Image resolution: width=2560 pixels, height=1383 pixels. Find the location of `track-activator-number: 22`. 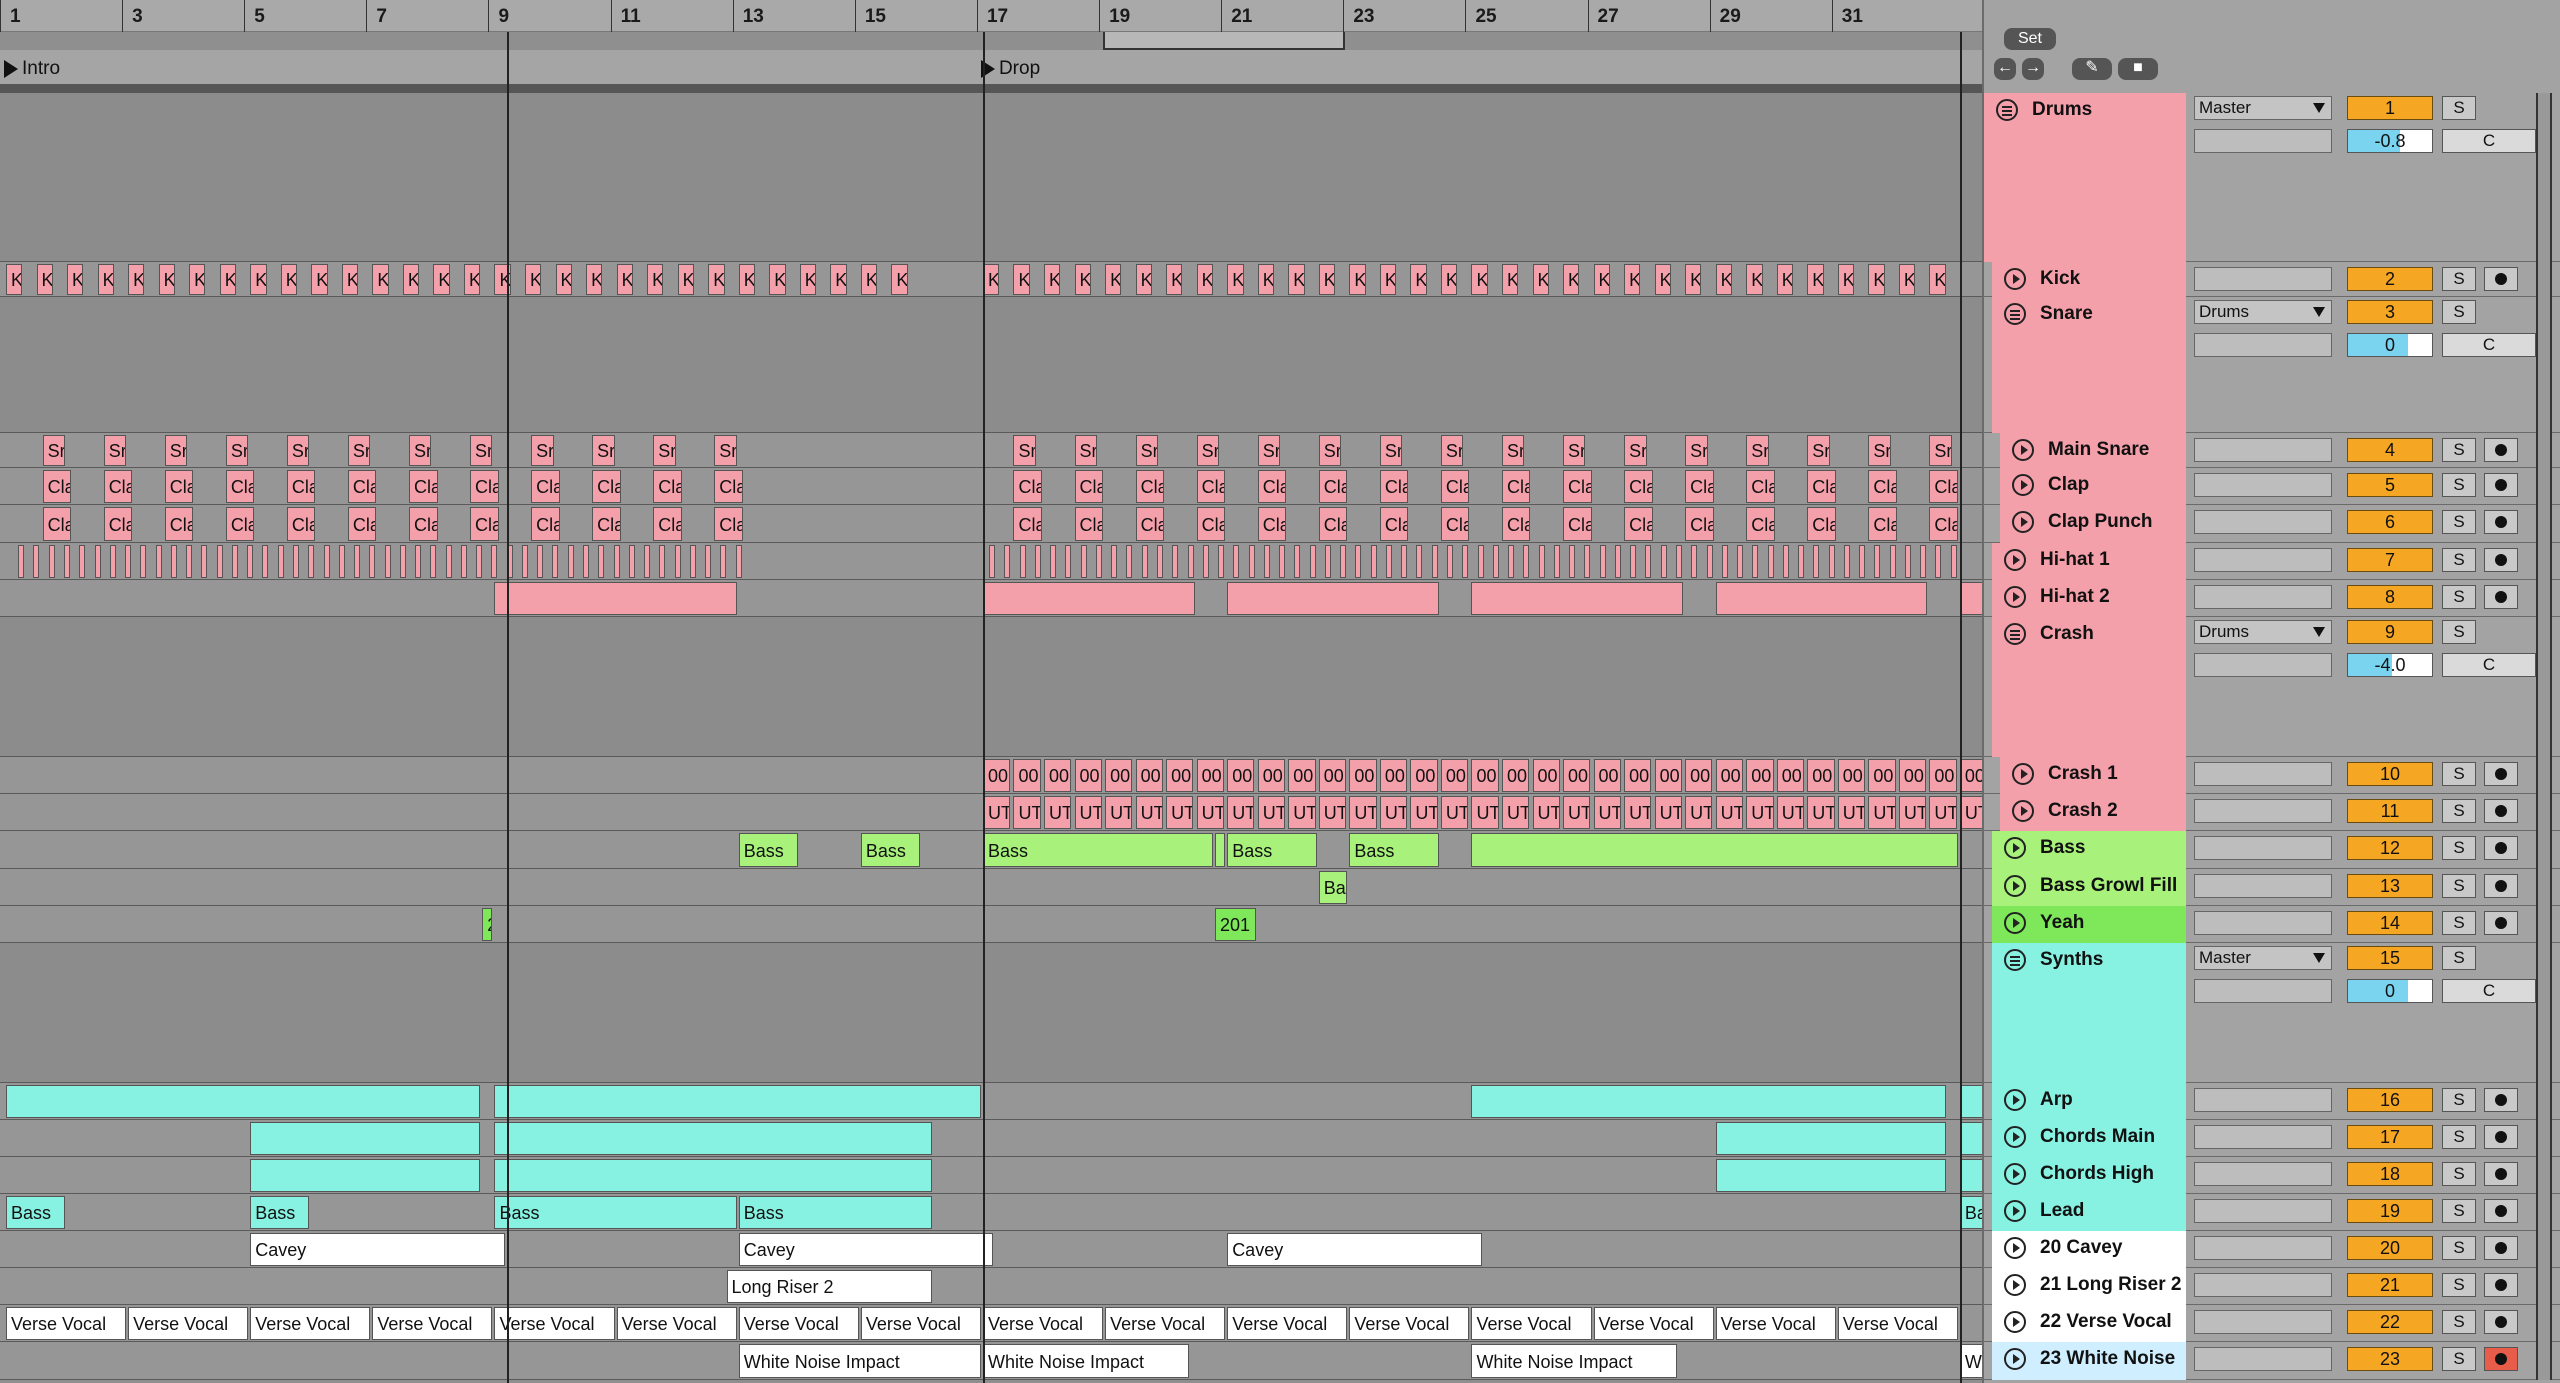

track-activator-number: 22 is located at coordinates (2390, 1322).